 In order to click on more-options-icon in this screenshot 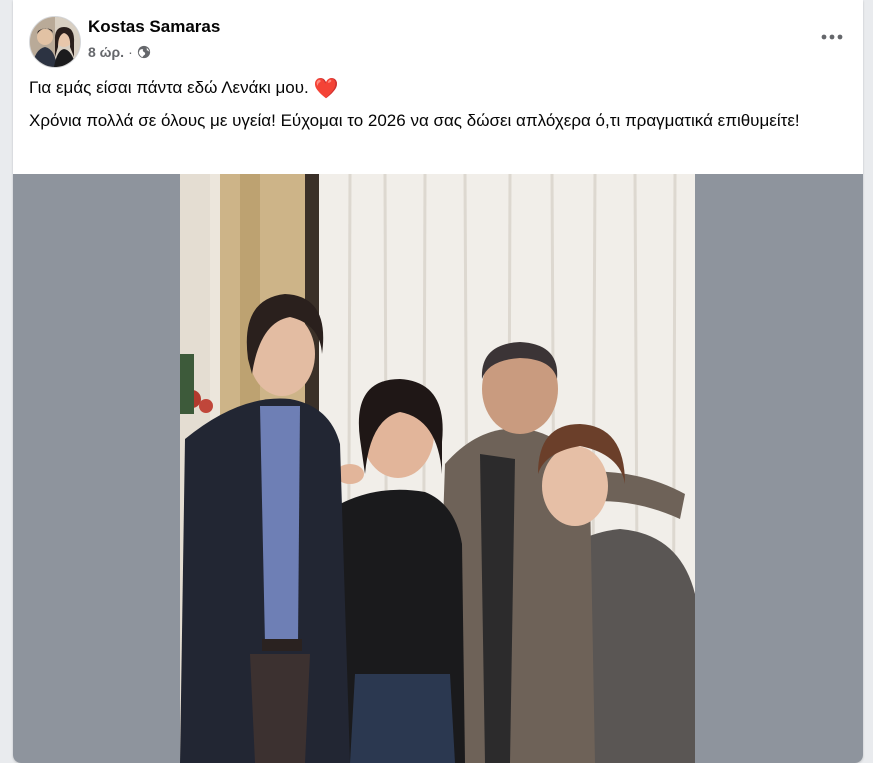, I will do `click(832, 37)`.